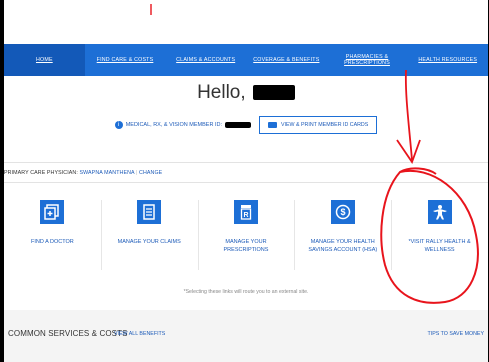 The height and width of the screenshot is (362, 489). I want to click on nav-home: HOME, so click(44, 60).